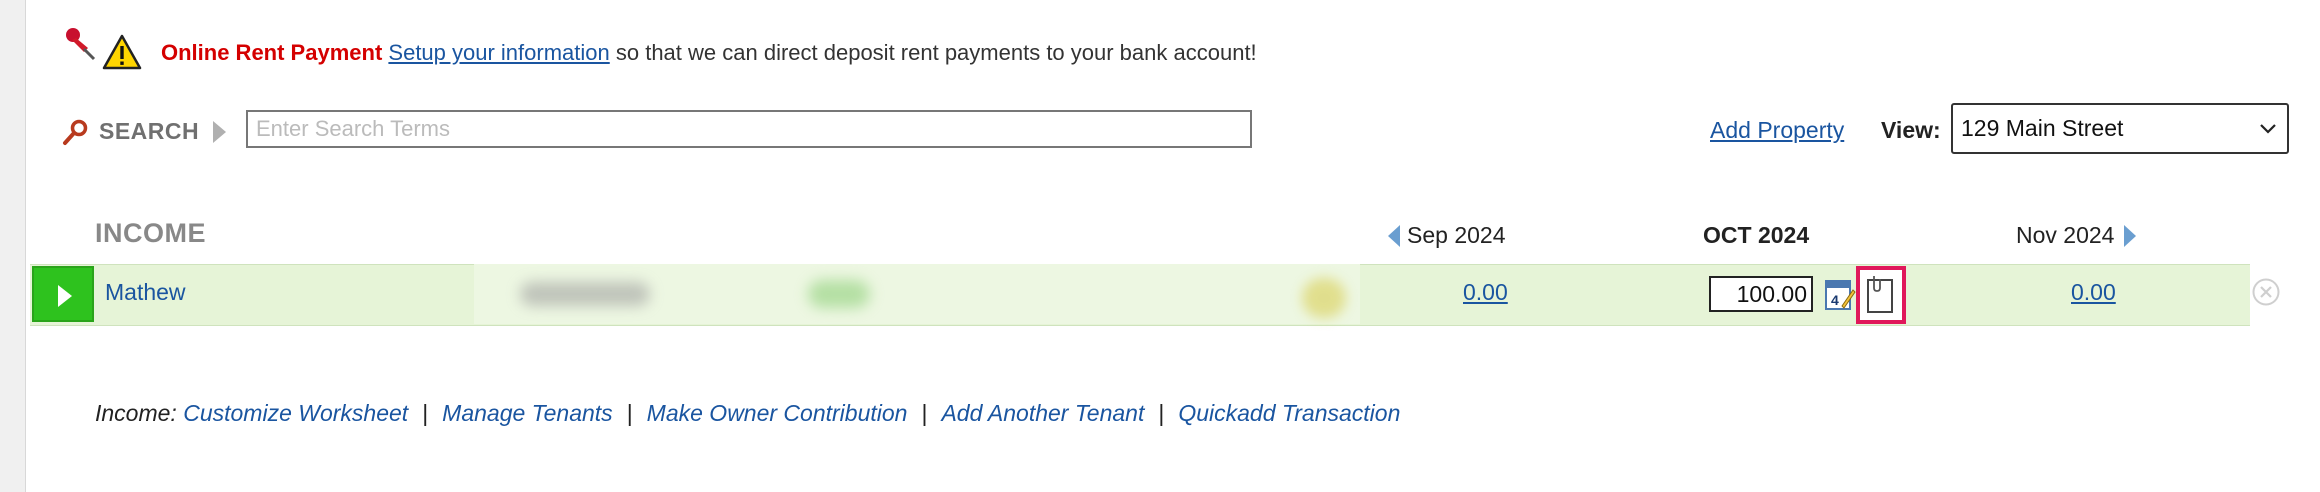 This screenshot has height=492, width=2320. What do you see at coordinates (1394, 236) in the screenshot?
I see `prev-month-icon` at bounding box center [1394, 236].